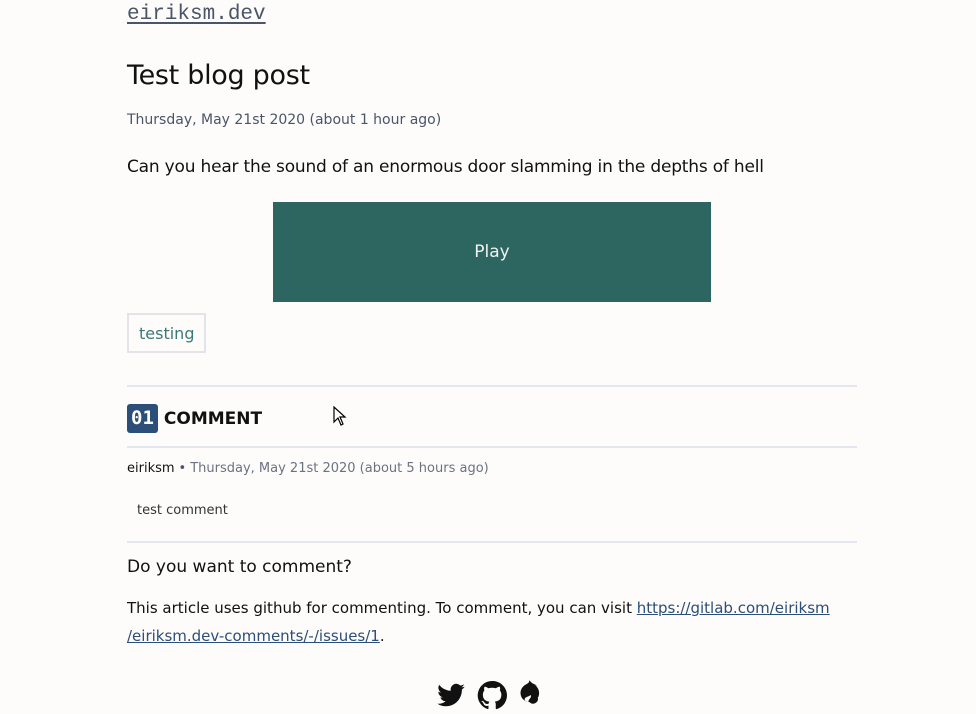  Describe the element at coordinates (492, 252) in the screenshot. I see `play-button: Play` at that location.